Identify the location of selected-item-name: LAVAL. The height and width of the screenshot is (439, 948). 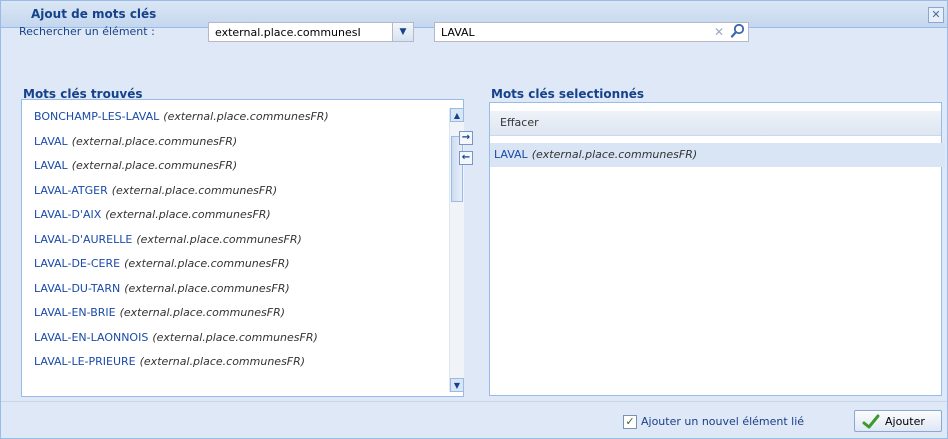
(511, 154).